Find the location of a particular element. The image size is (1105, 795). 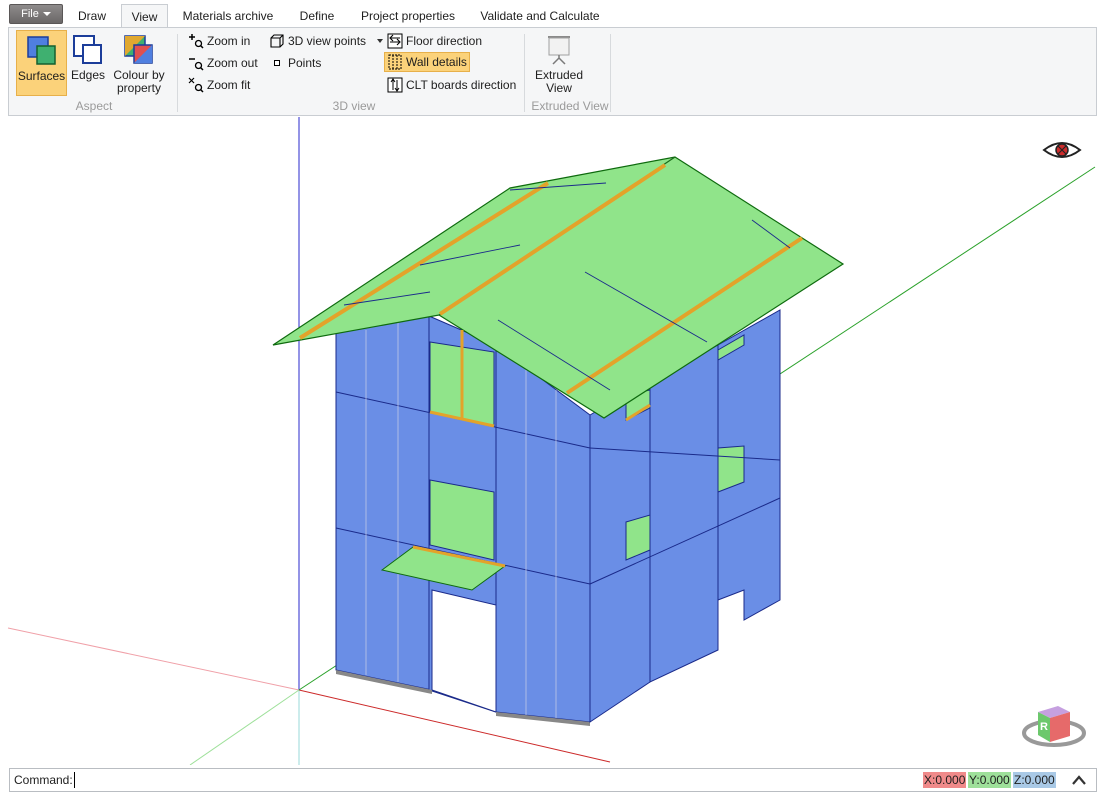

floor-direction-icon is located at coordinates (395, 41).